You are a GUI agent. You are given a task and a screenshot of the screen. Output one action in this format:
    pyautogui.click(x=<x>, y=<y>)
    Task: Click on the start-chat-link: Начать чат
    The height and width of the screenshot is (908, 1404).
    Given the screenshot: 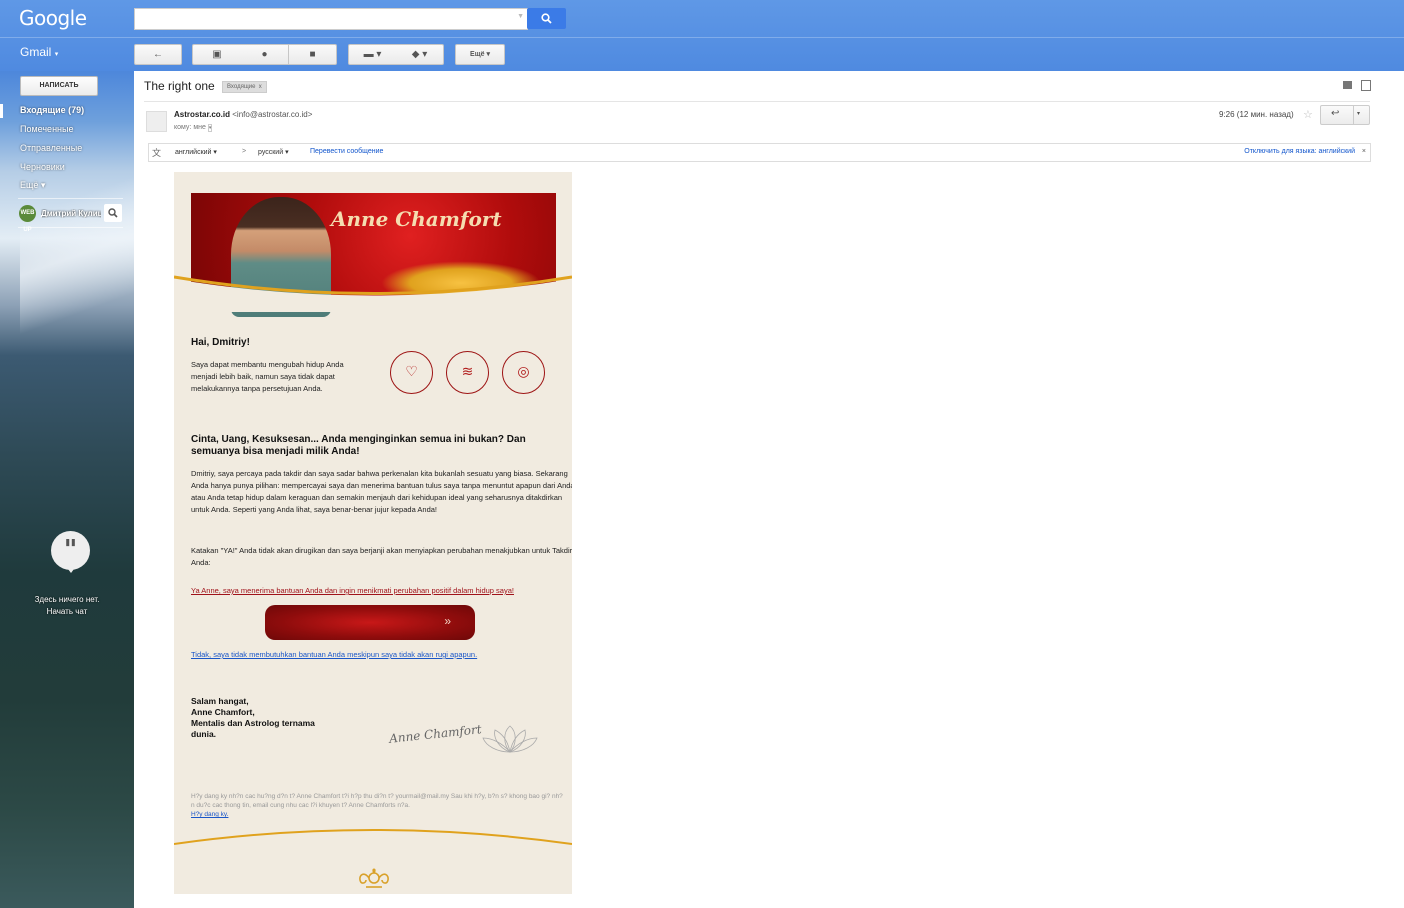 What is the action you would take?
    pyautogui.click(x=67, y=611)
    